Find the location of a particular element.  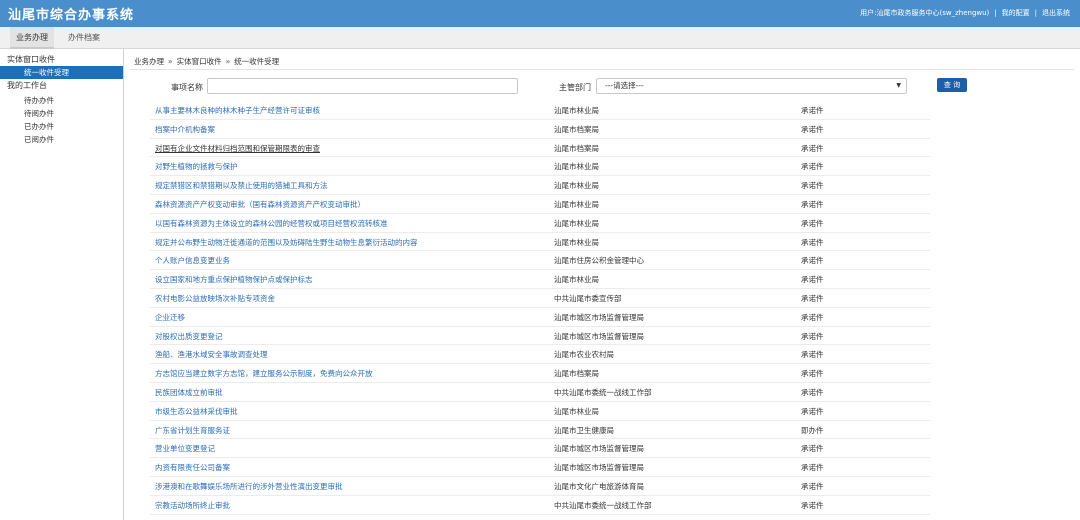

item-name-link: 内资有限责任公司备案 is located at coordinates (192, 467).